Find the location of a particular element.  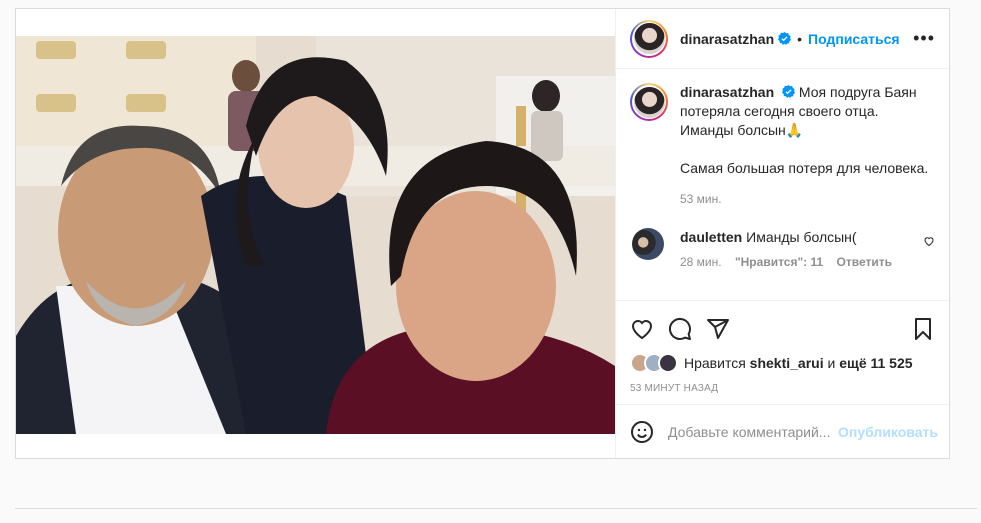

comment-line: dauletten Иманды болсын( is located at coordinates (791, 237).